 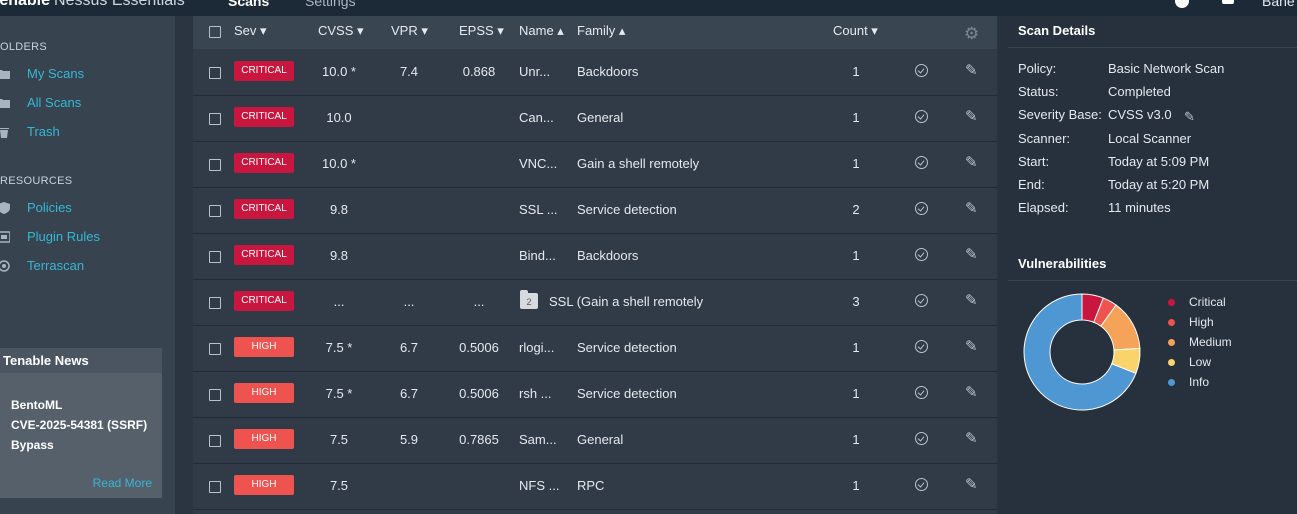 What do you see at coordinates (1182, 4) in the screenshot?
I see `info-icon` at bounding box center [1182, 4].